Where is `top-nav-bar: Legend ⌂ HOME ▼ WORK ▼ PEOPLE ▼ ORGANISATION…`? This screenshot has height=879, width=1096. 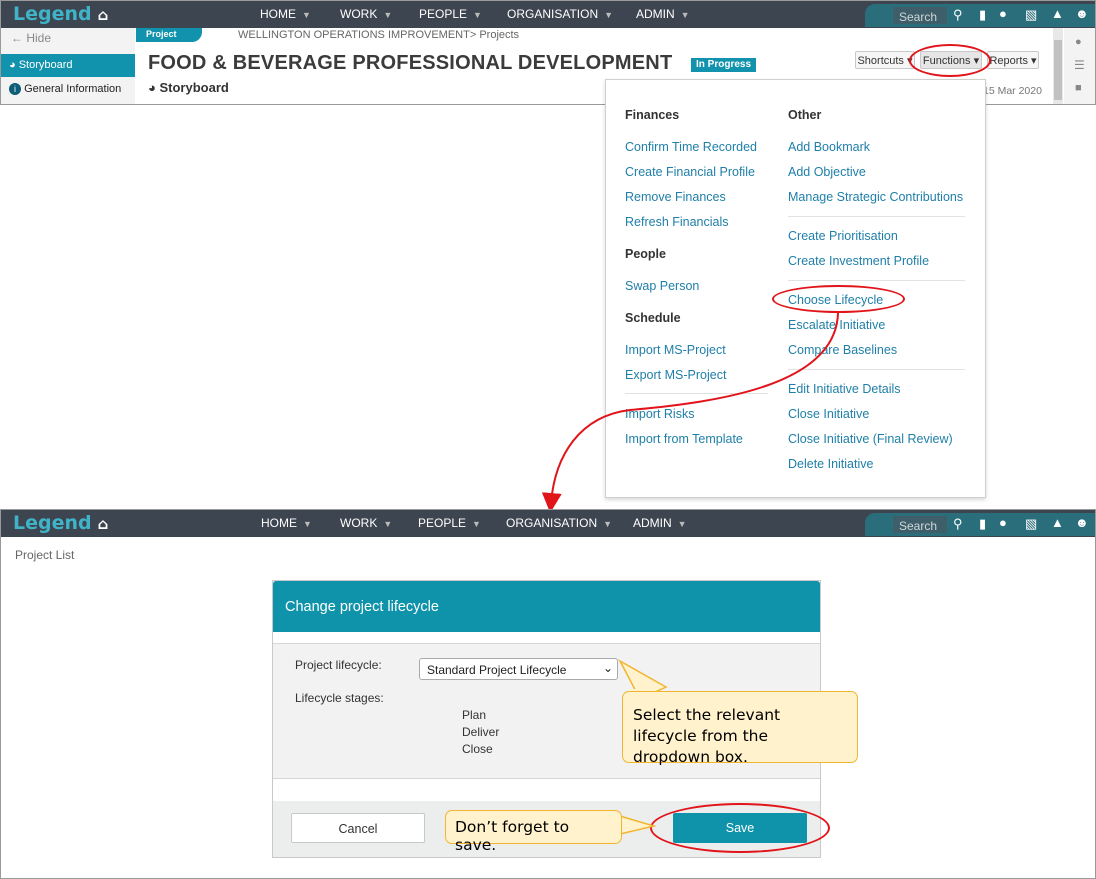 top-nav-bar: Legend ⌂ HOME ▼ WORK ▼ PEOPLE ▼ ORGANISATION… is located at coordinates (548, 523).